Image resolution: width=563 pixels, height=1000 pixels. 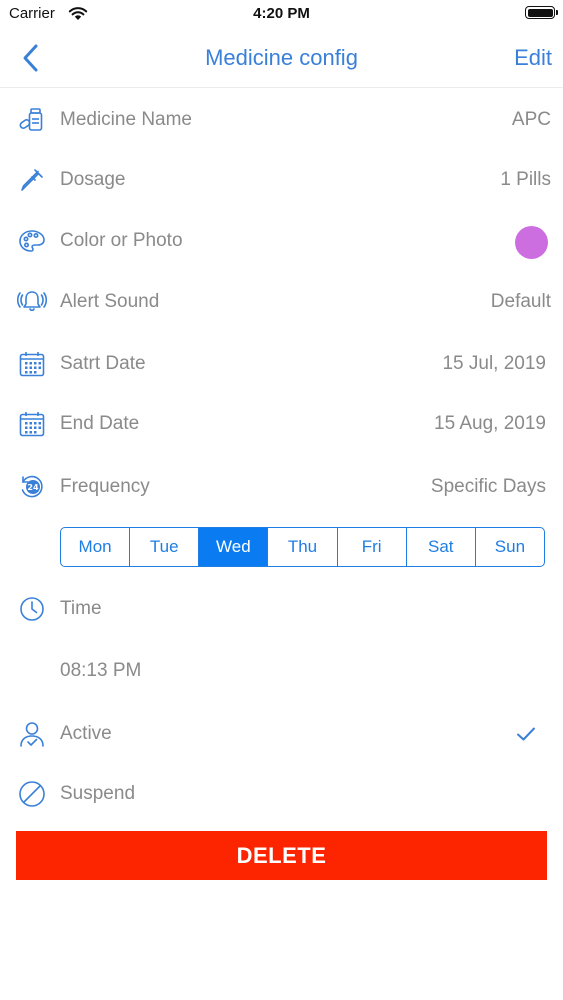 I want to click on medicine-name-value: APC, so click(x=531, y=119).